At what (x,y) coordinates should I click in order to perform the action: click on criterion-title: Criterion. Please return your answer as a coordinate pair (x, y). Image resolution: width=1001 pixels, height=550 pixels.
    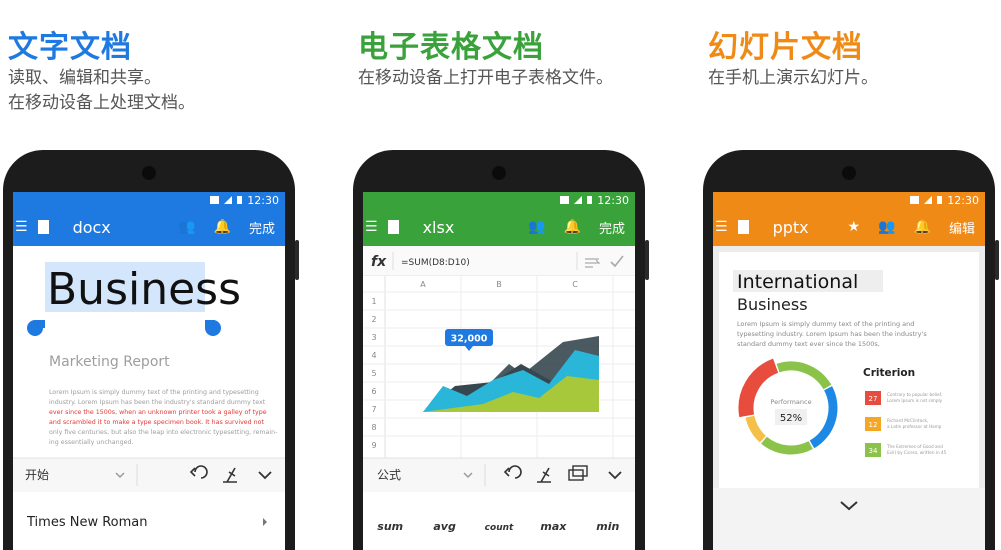
    Looking at the image, I should click on (889, 373).